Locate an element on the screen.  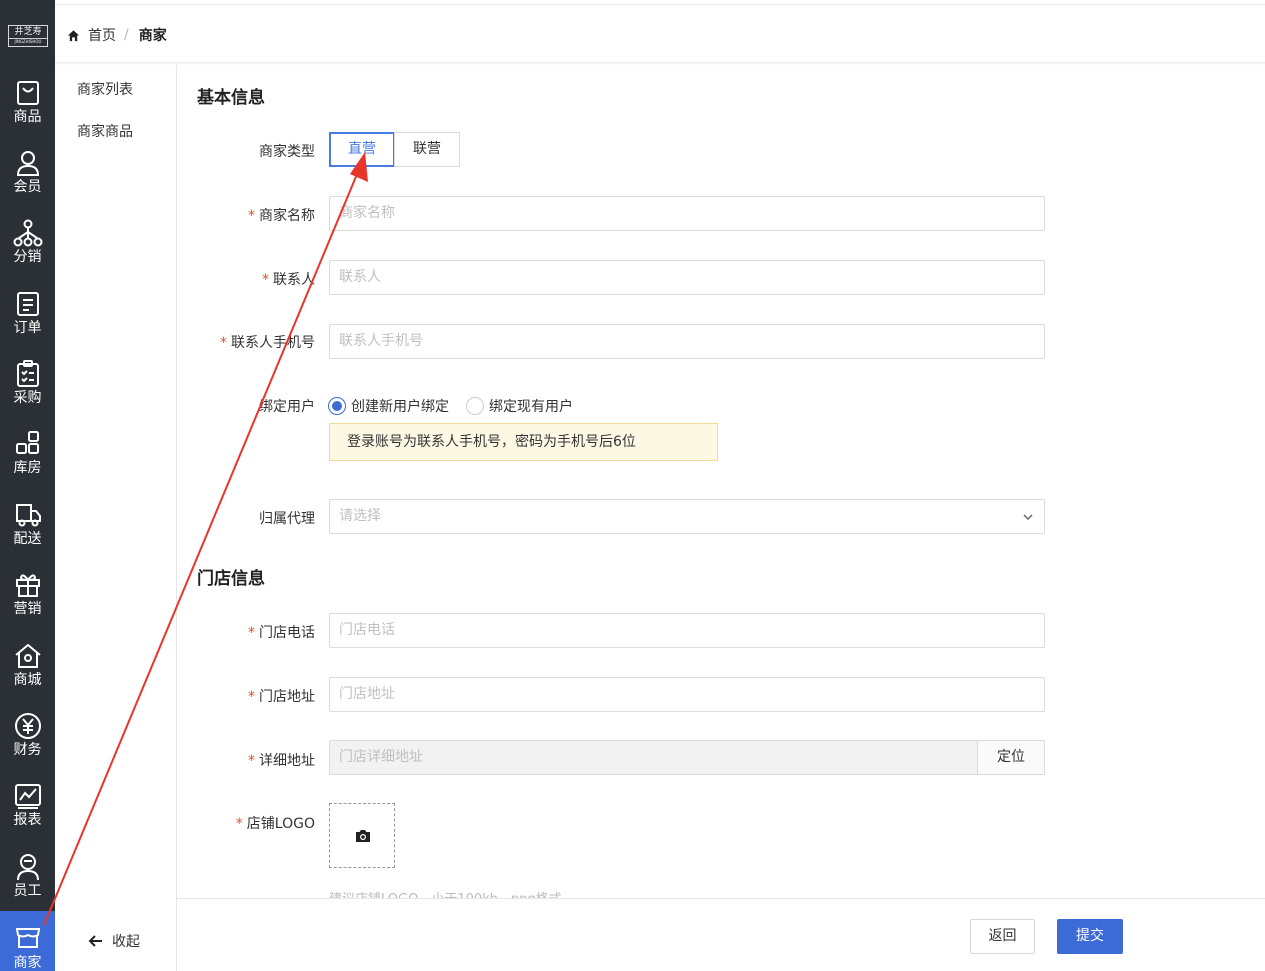
nav-label: 商品 is located at coordinates (27, 117).